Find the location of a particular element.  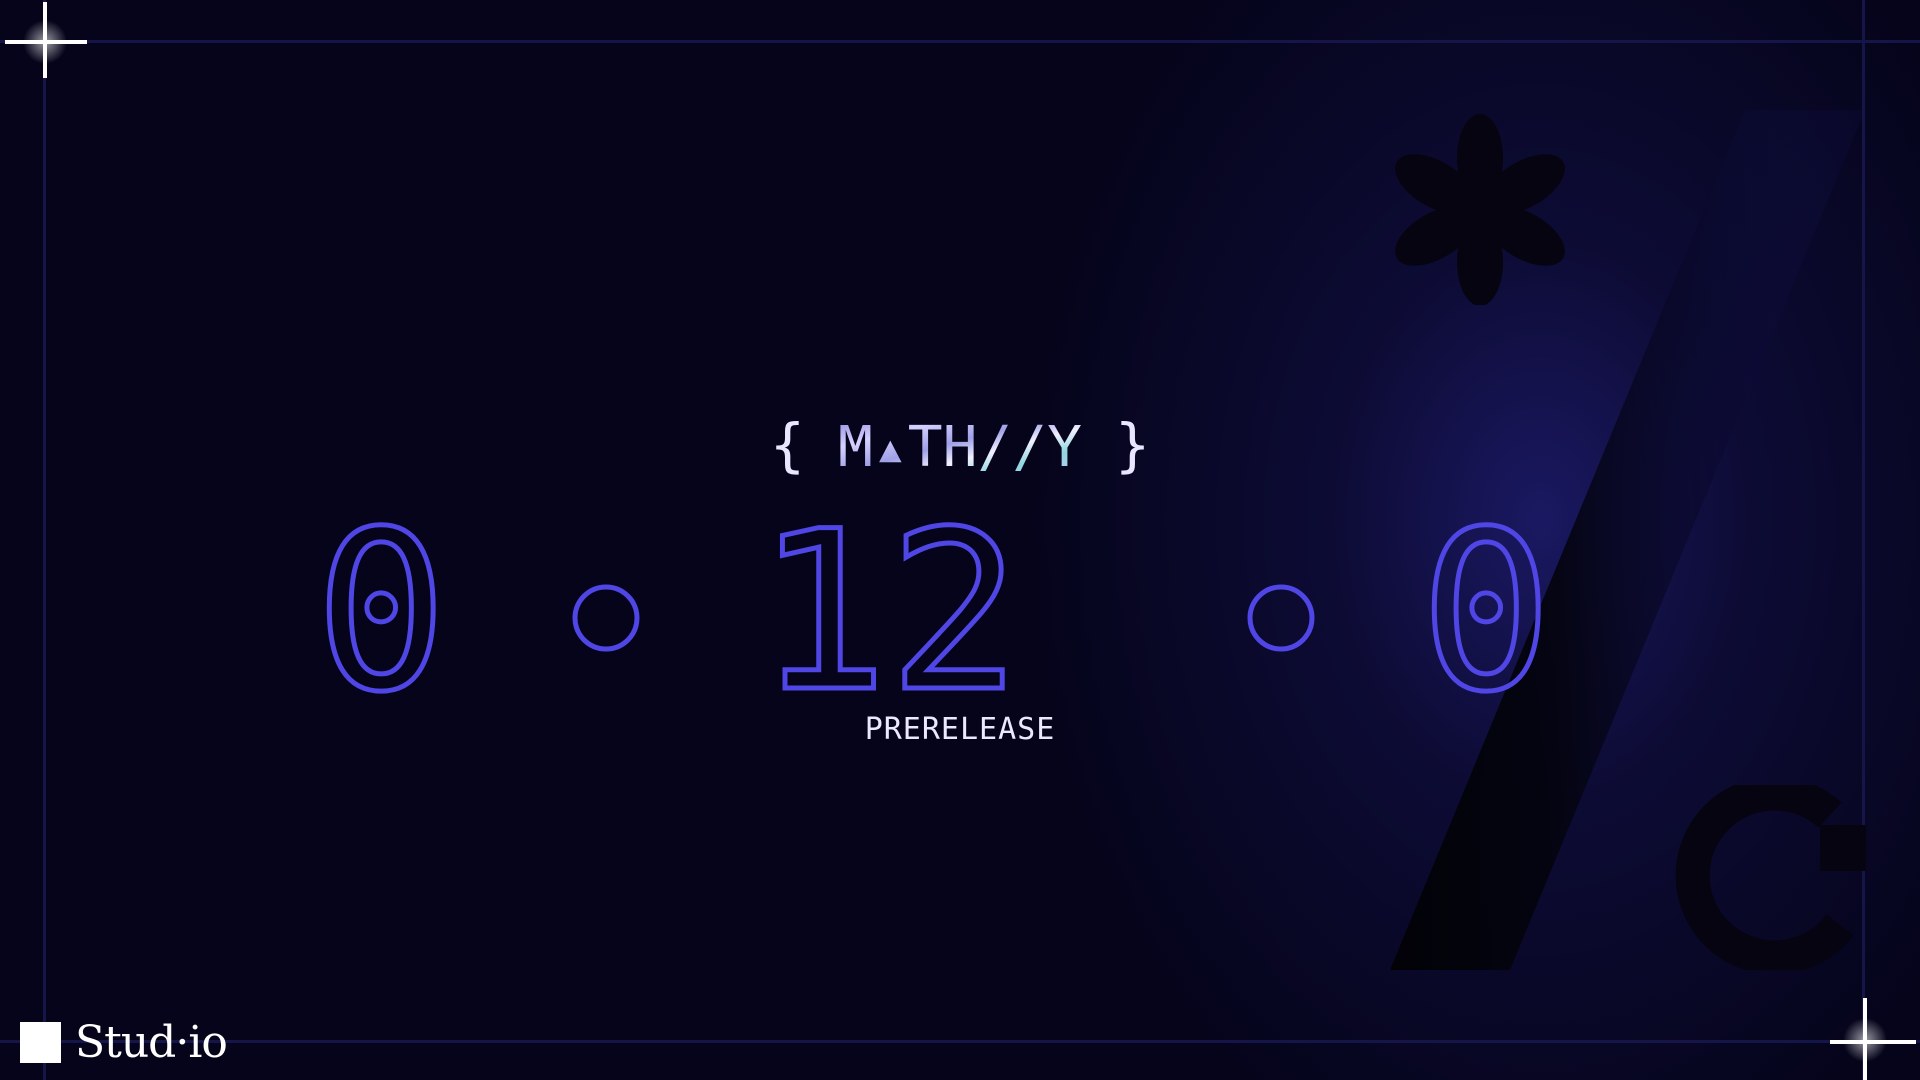

studio-name: Stud·io is located at coordinates (151, 1042).